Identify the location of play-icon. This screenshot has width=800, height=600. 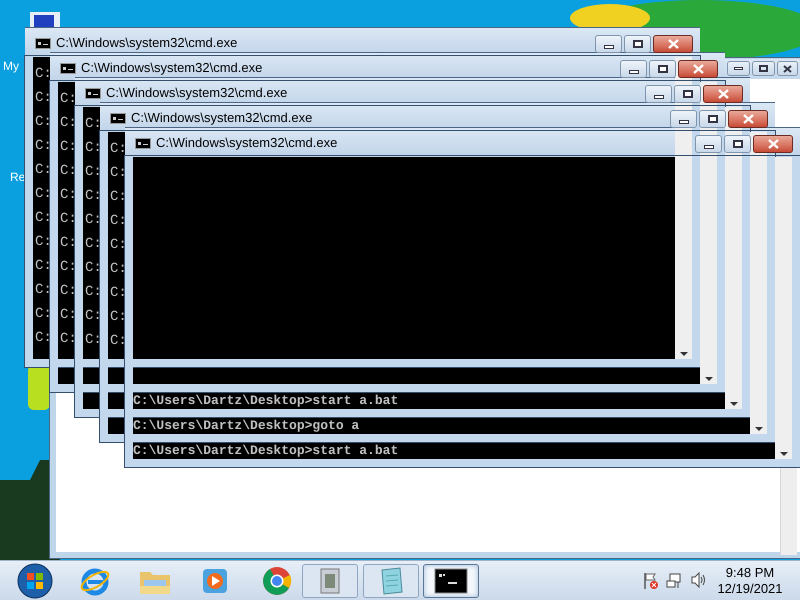
(215, 581).